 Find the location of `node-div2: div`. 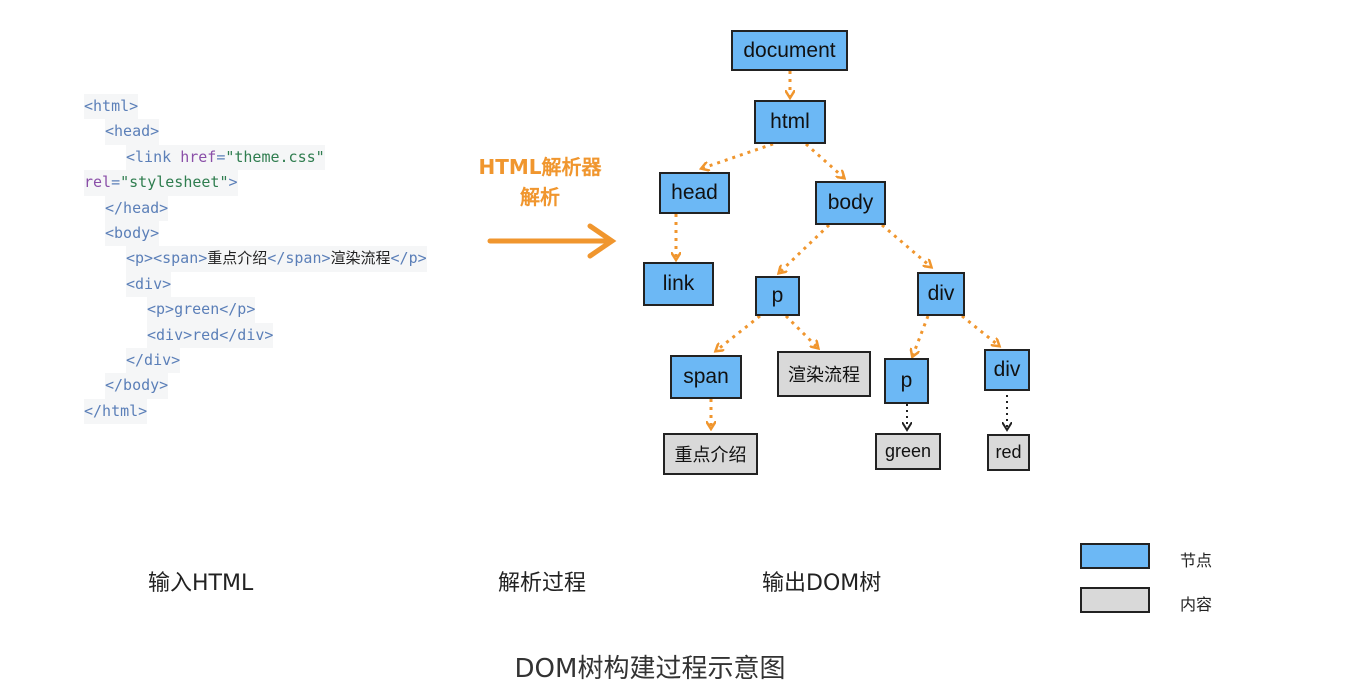

node-div2: div is located at coordinates (1007, 370).